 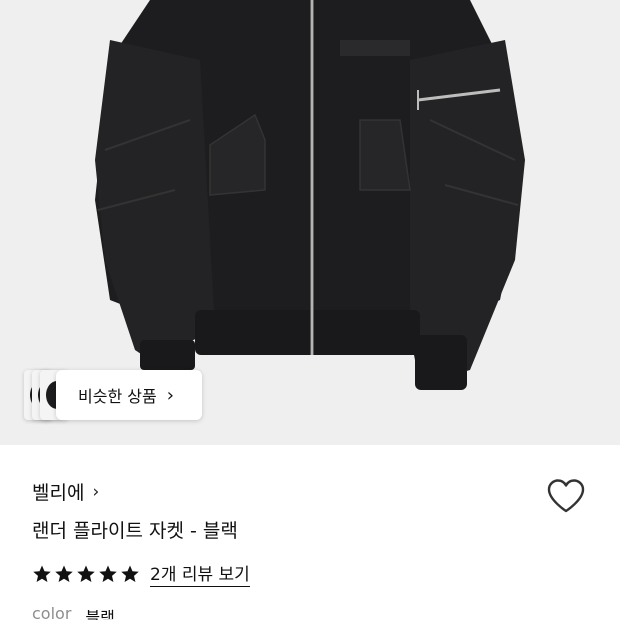 I want to click on similar-products-label: 비슷한 상품, so click(x=117, y=396).